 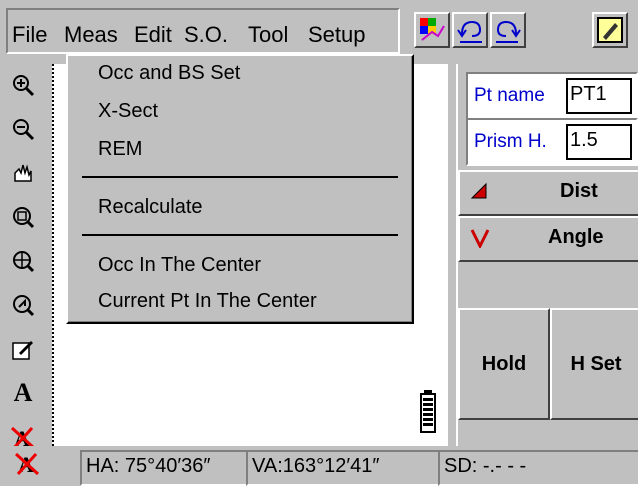 What do you see at coordinates (120, 149) in the screenshot?
I see `menu-item-rem: REM` at bounding box center [120, 149].